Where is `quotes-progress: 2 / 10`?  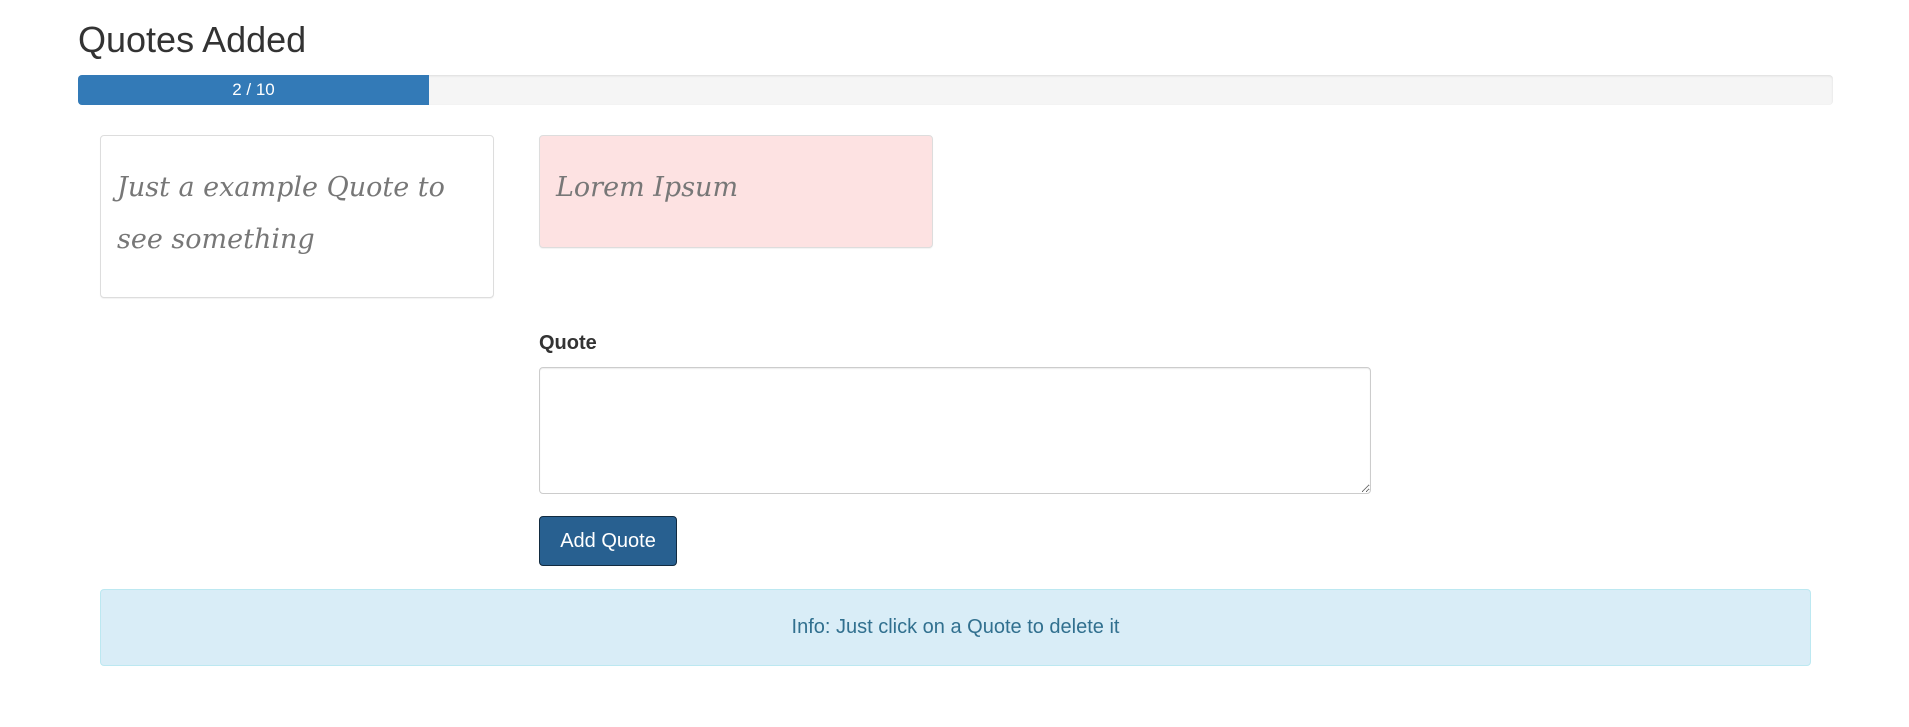
quotes-progress: 2 / 10 is located at coordinates (955, 90).